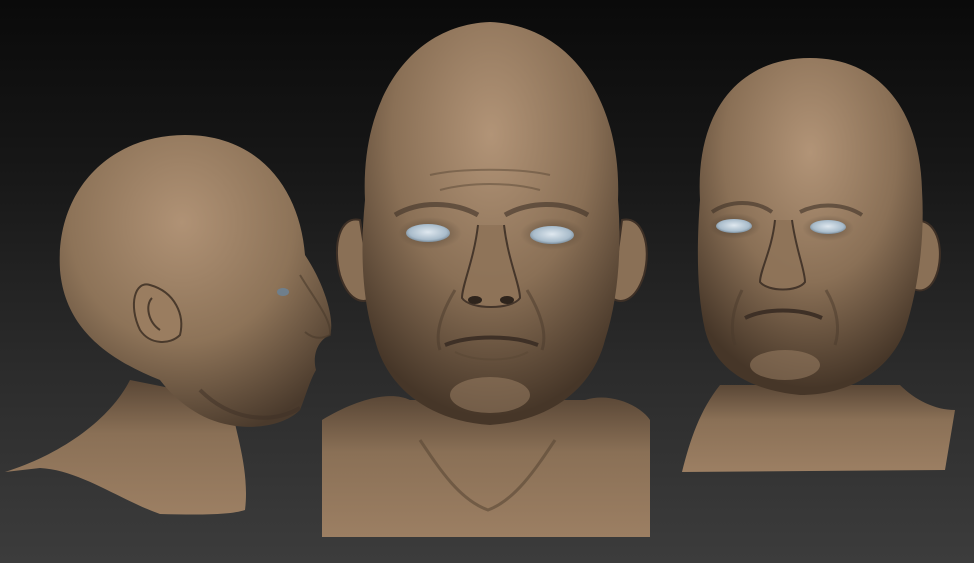  I want to click on eye-right-right, so click(828, 227).